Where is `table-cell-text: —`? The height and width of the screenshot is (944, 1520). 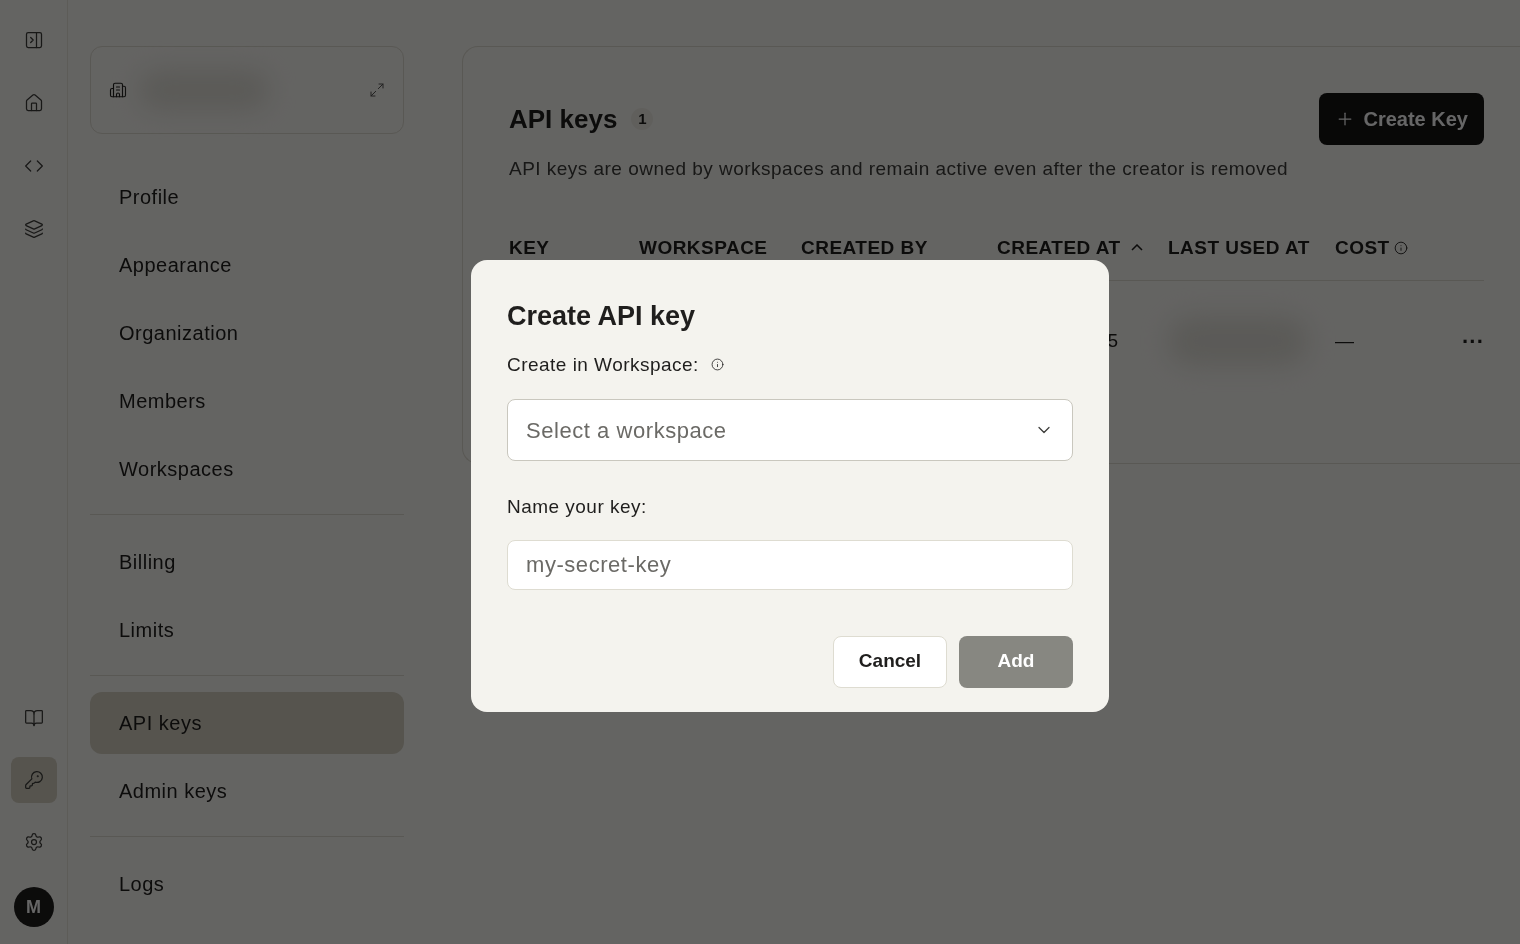 table-cell-text: — is located at coordinates (1345, 340).